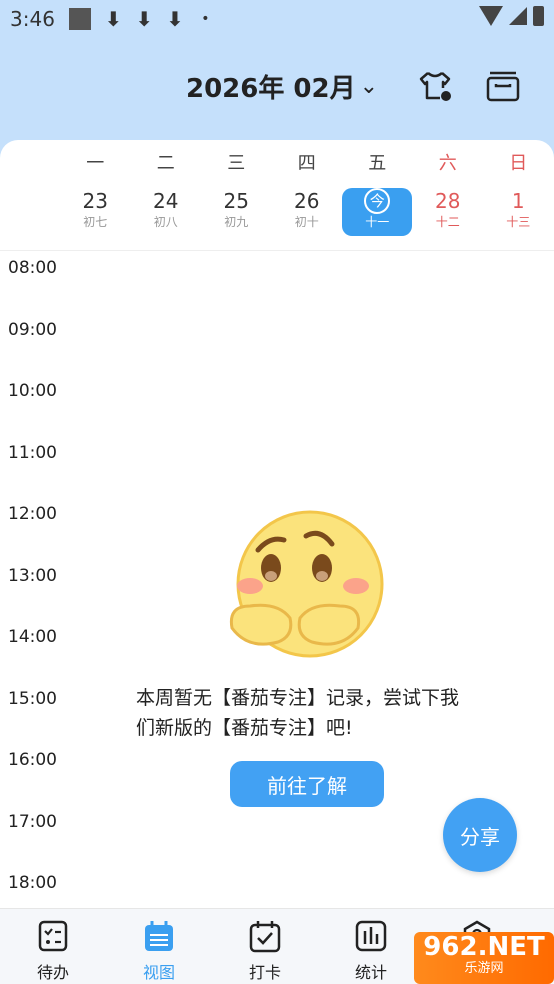 This screenshot has width=554, height=984. What do you see at coordinates (95, 163) in the screenshot?
I see `weekday-label: 一` at bounding box center [95, 163].